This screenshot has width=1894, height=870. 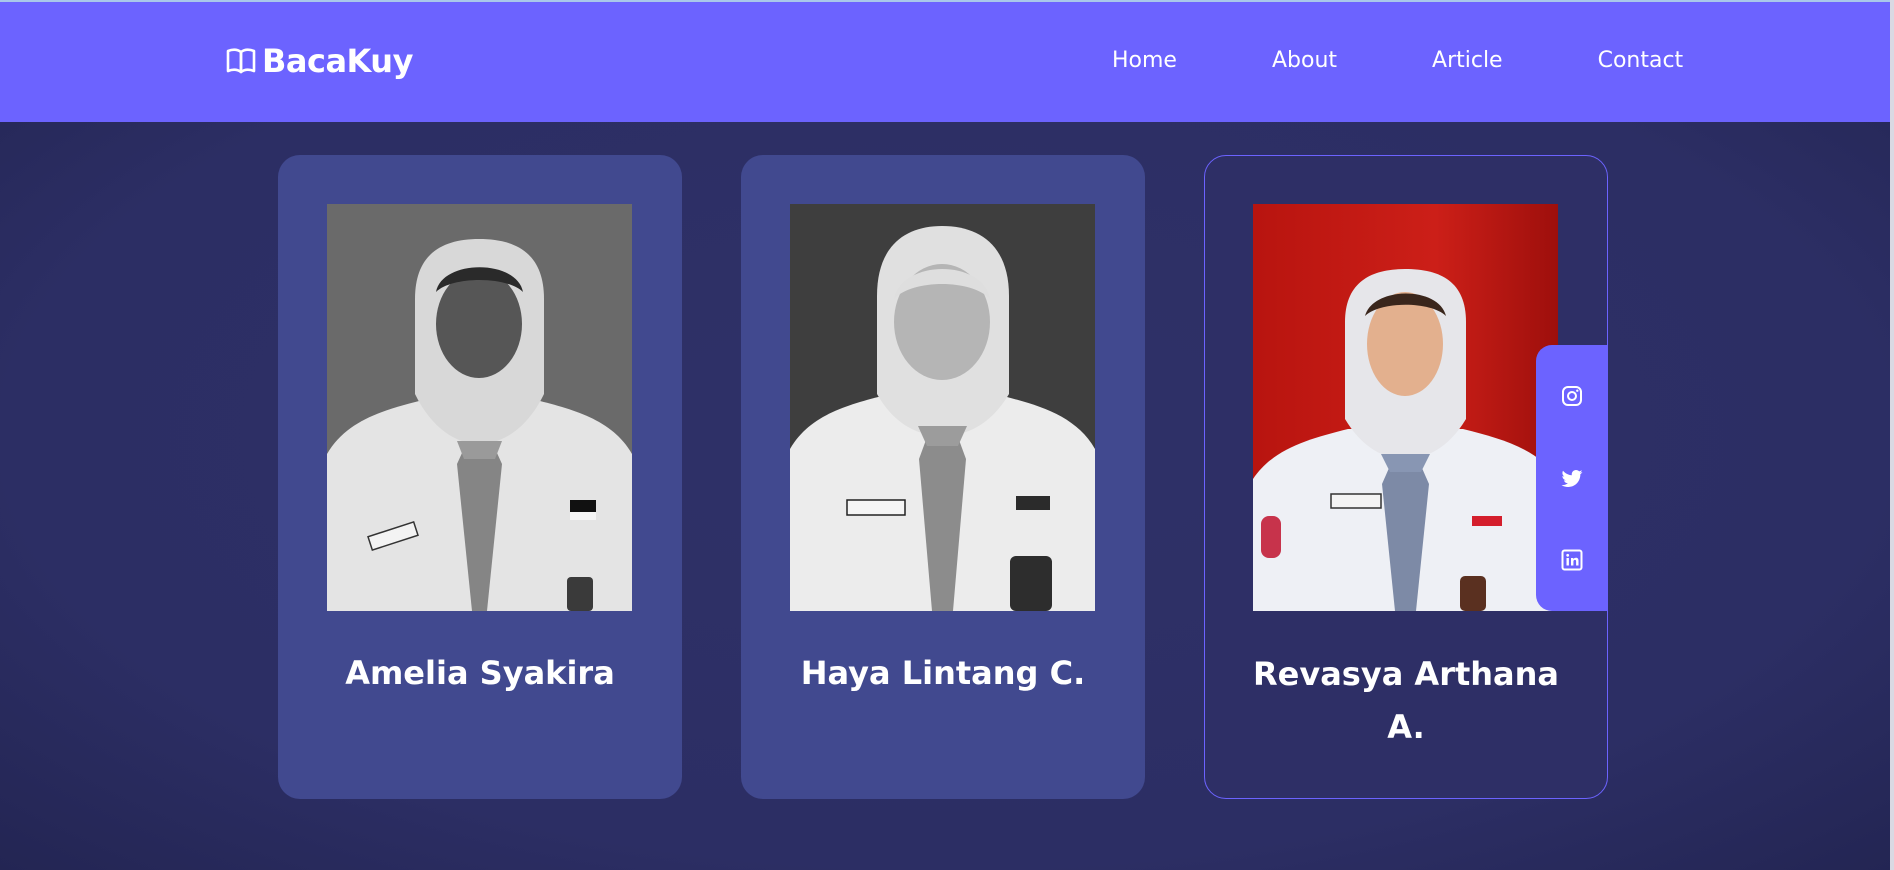 I want to click on nav-home: Home, so click(x=1144, y=60).